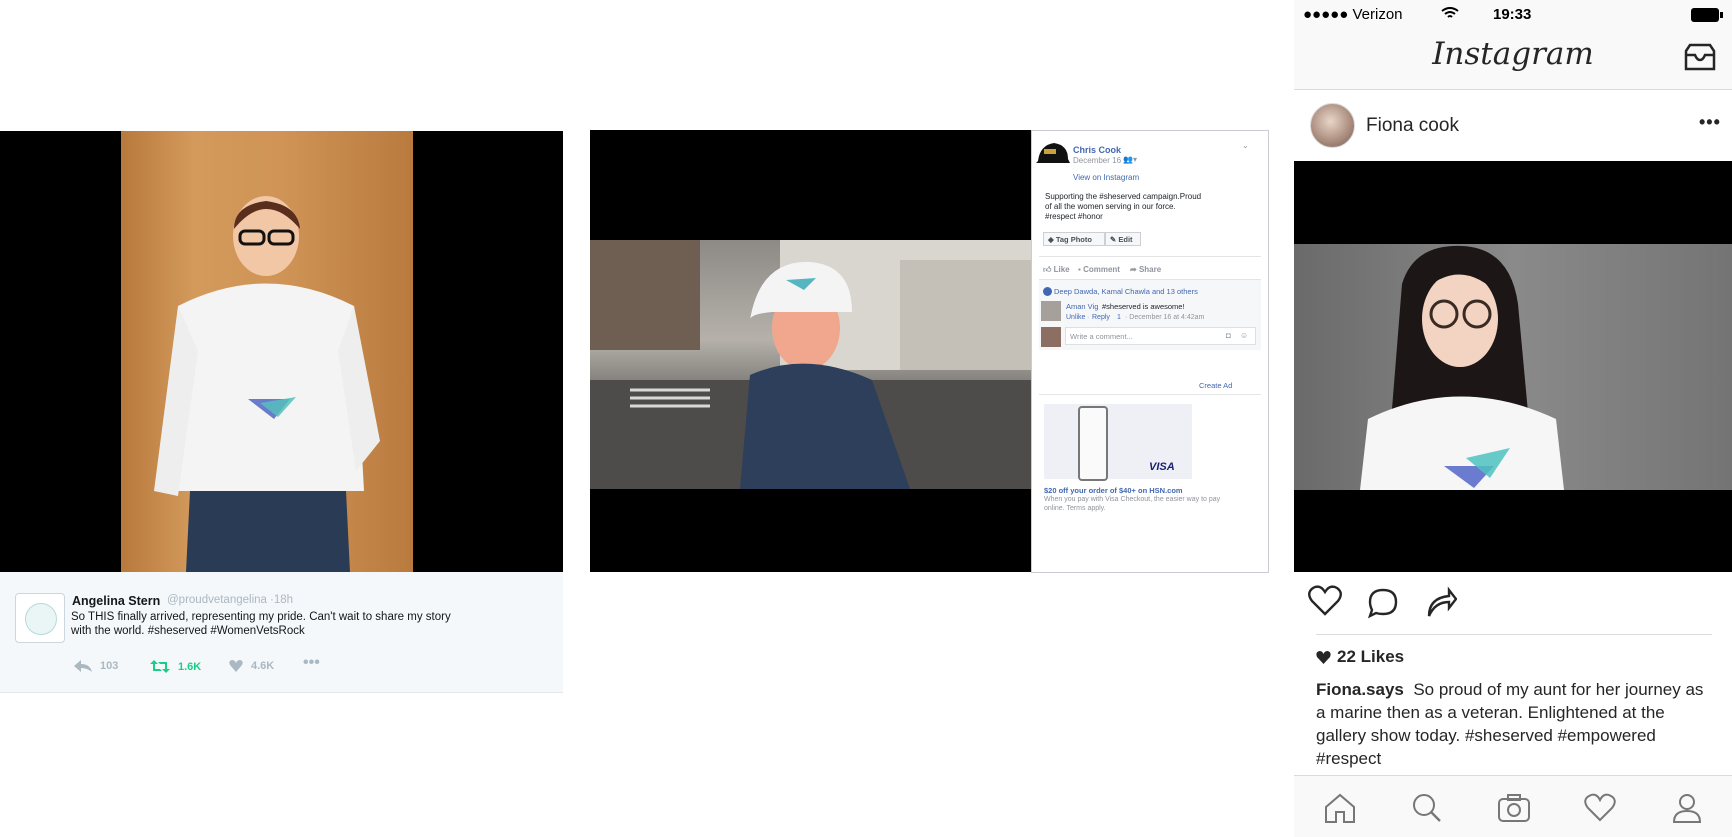 The width and height of the screenshot is (1732, 837). I want to click on clock: 19:33, so click(1512, 14).